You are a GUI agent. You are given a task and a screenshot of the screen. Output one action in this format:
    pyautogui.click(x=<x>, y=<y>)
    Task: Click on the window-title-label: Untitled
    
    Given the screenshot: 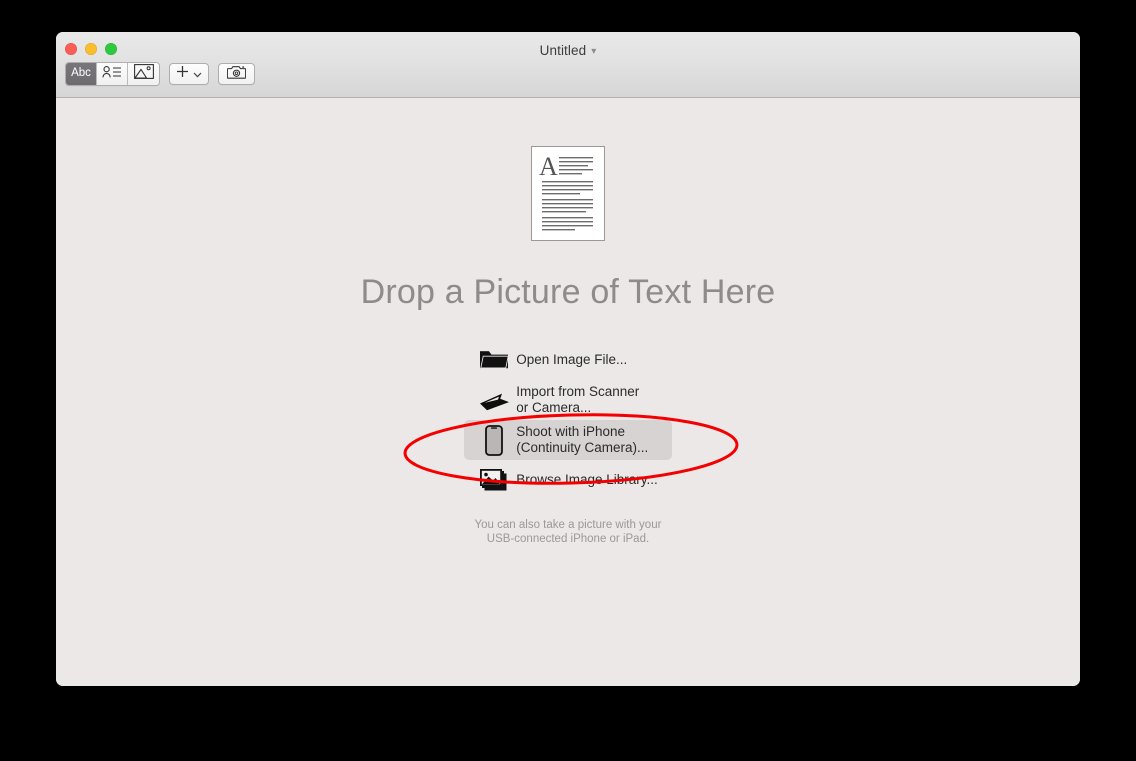 What is the action you would take?
    pyautogui.click(x=563, y=50)
    